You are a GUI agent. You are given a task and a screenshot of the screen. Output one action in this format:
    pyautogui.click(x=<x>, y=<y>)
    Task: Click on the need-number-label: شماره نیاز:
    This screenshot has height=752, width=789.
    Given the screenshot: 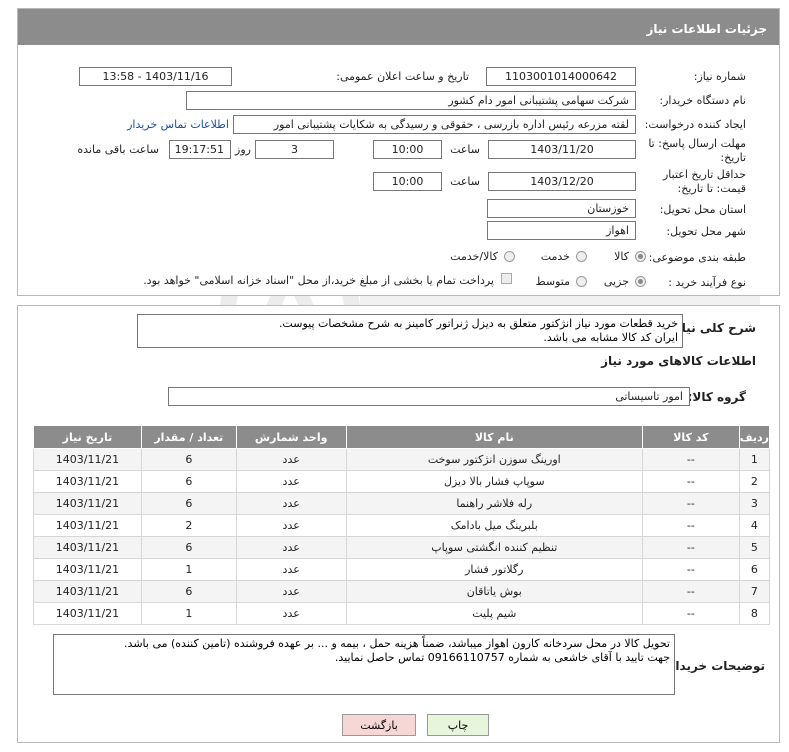 What is the action you would take?
    pyautogui.click(x=719, y=76)
    